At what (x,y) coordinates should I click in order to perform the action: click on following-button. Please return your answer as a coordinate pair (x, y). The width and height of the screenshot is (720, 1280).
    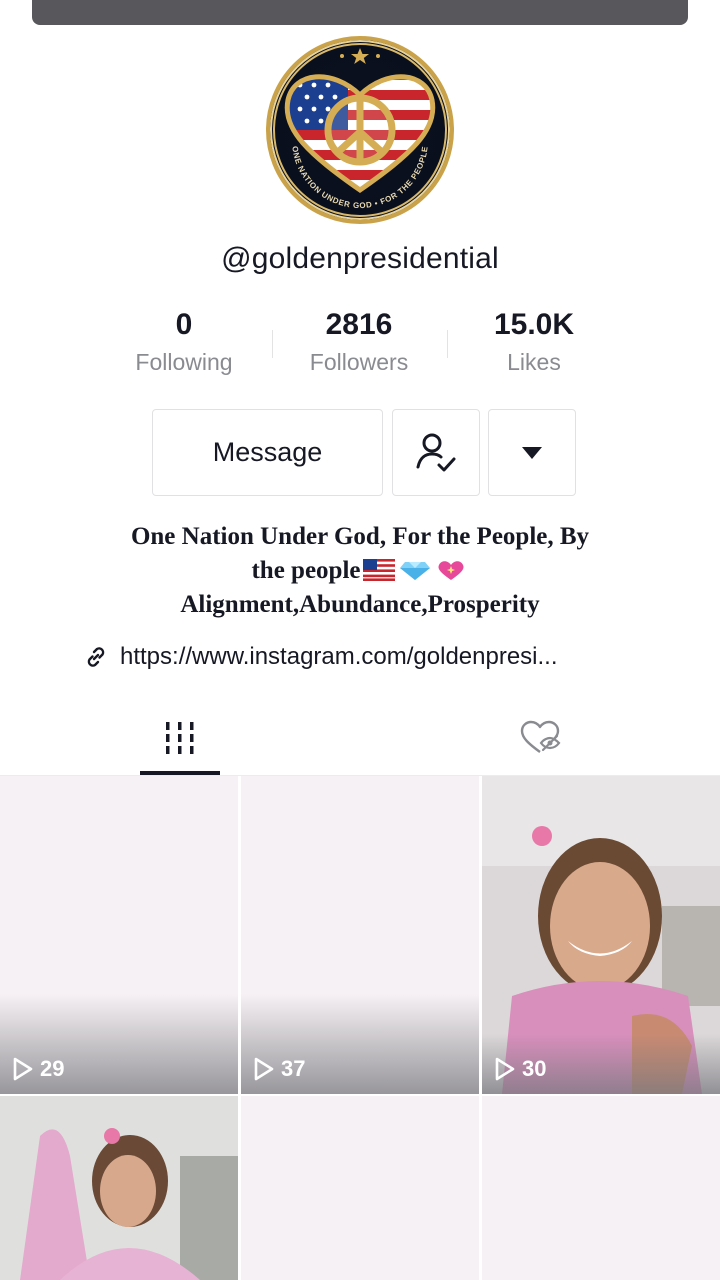
    Looking at the image, I should click on (436, 452).